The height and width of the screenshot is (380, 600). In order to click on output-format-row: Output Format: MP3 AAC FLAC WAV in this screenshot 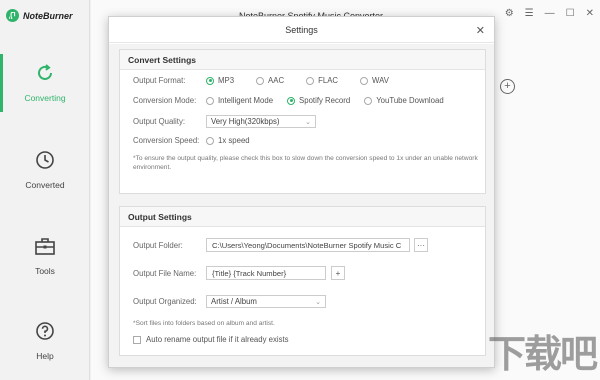, I will do `click(268, 80)`.